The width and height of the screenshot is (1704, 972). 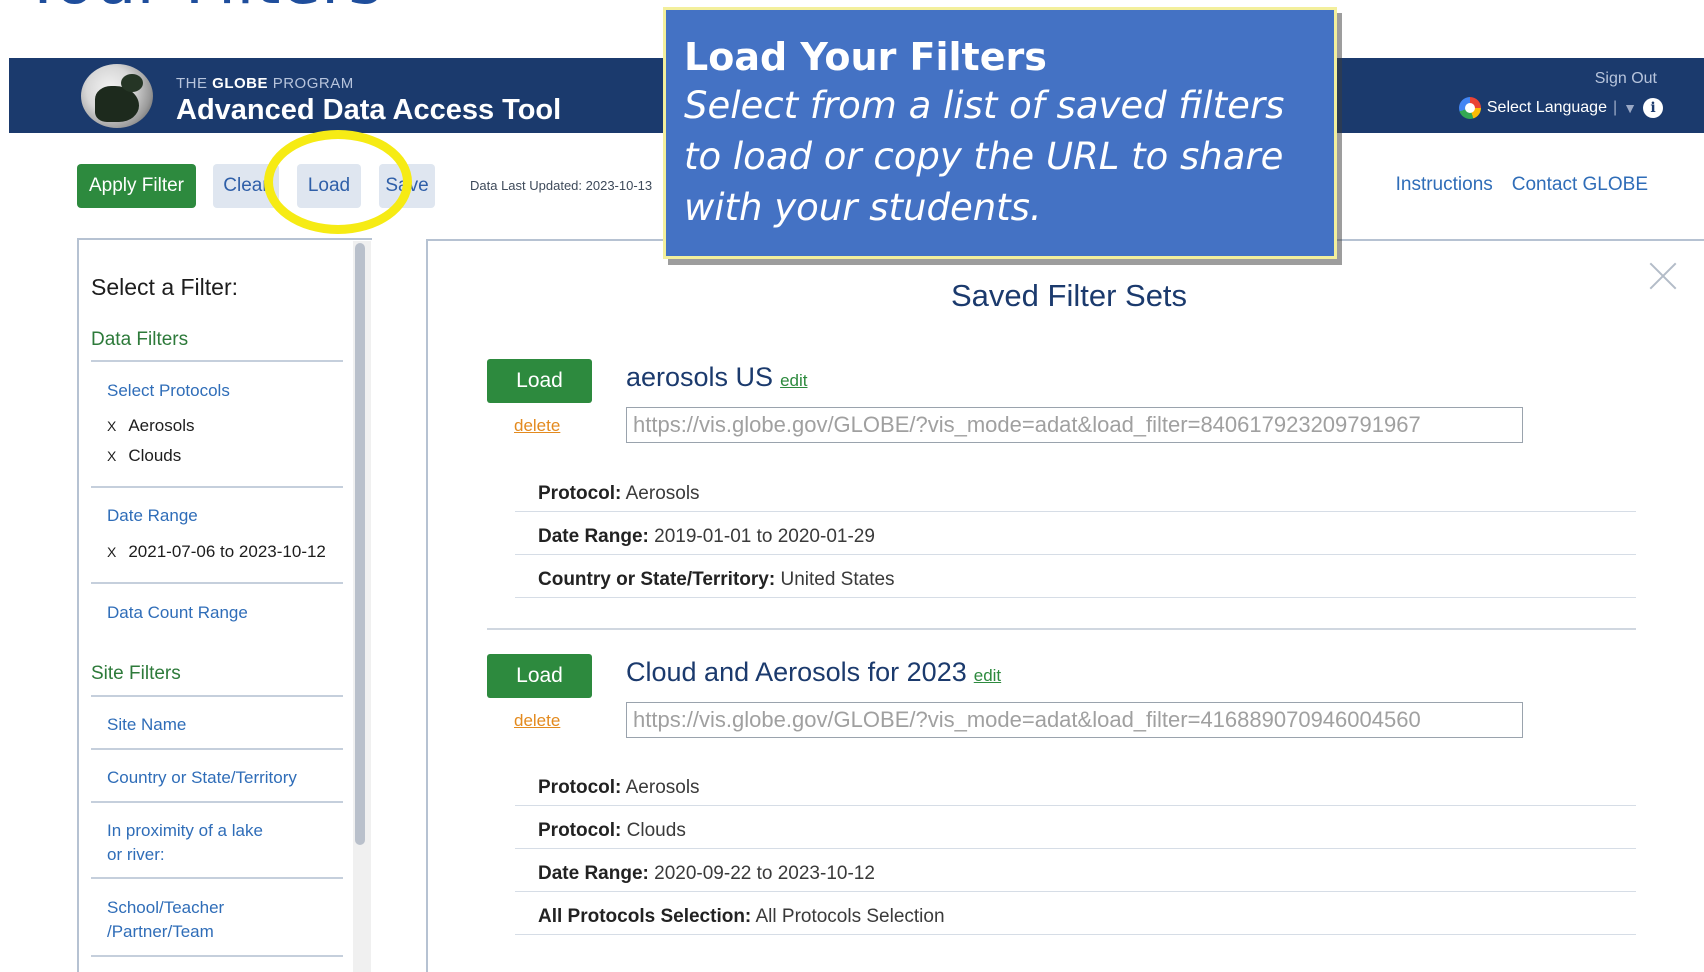 What do you see at coordinates (1444, 185) in the screenshot?
I see `instructions-link: Instructions` at bounding box center [1444, 185].